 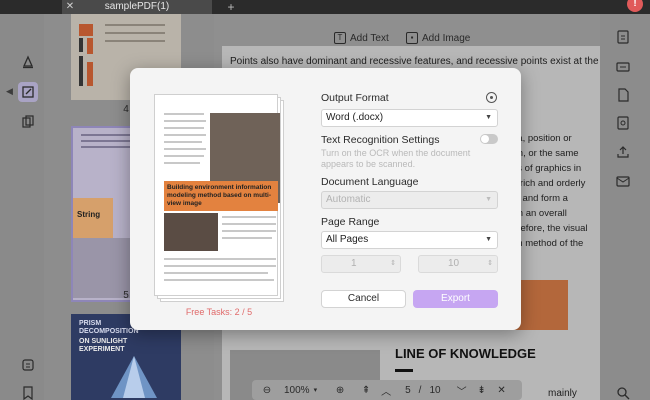 I want to click on document-tab-title: samplePDF(1), so click(x=137, y=6).